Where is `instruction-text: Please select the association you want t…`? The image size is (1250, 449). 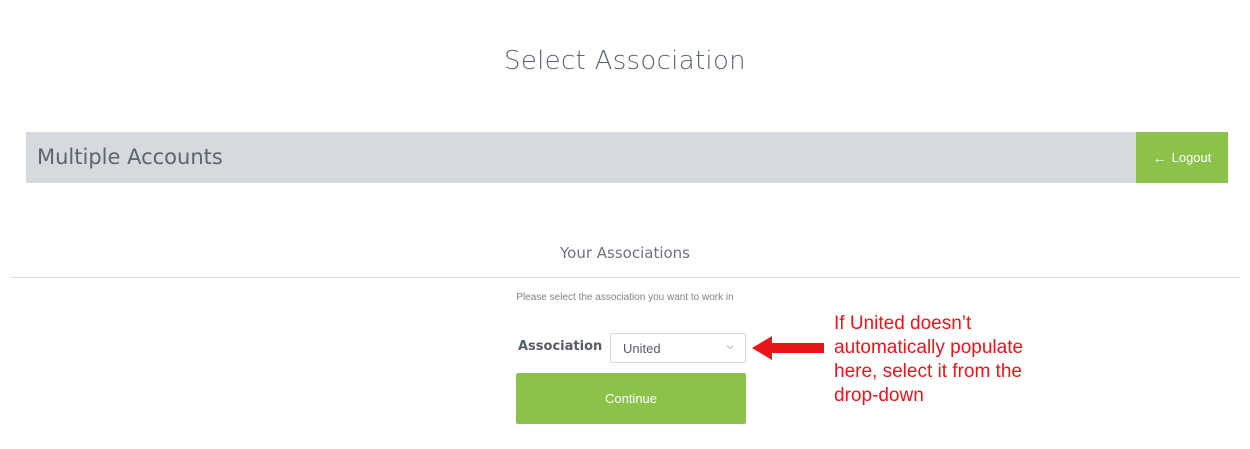
instruction-text: Please select the association you want t… is located at coordinates (625, 297).